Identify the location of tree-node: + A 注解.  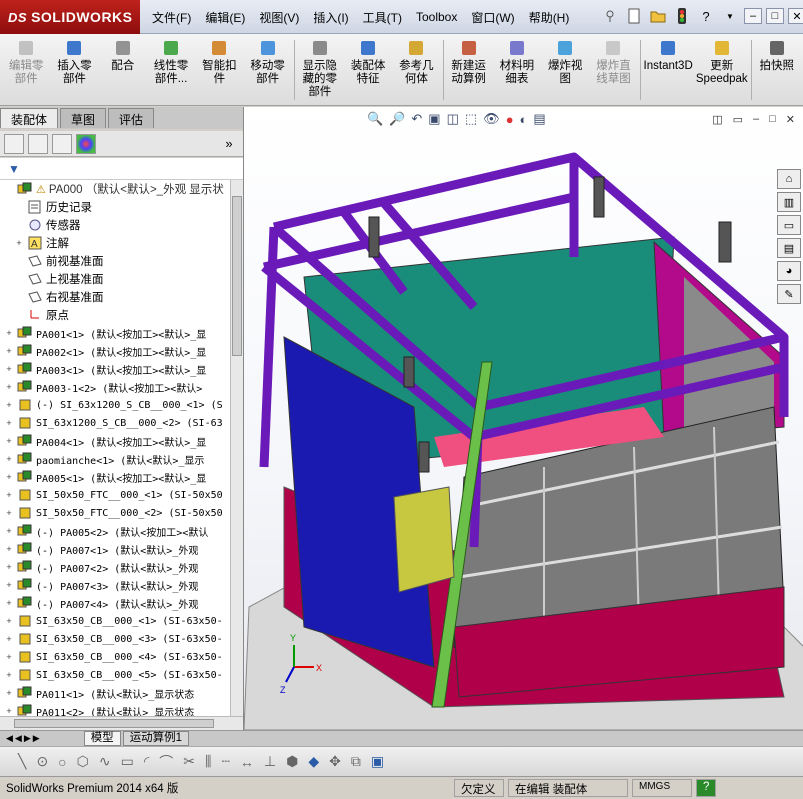
(115, 243).